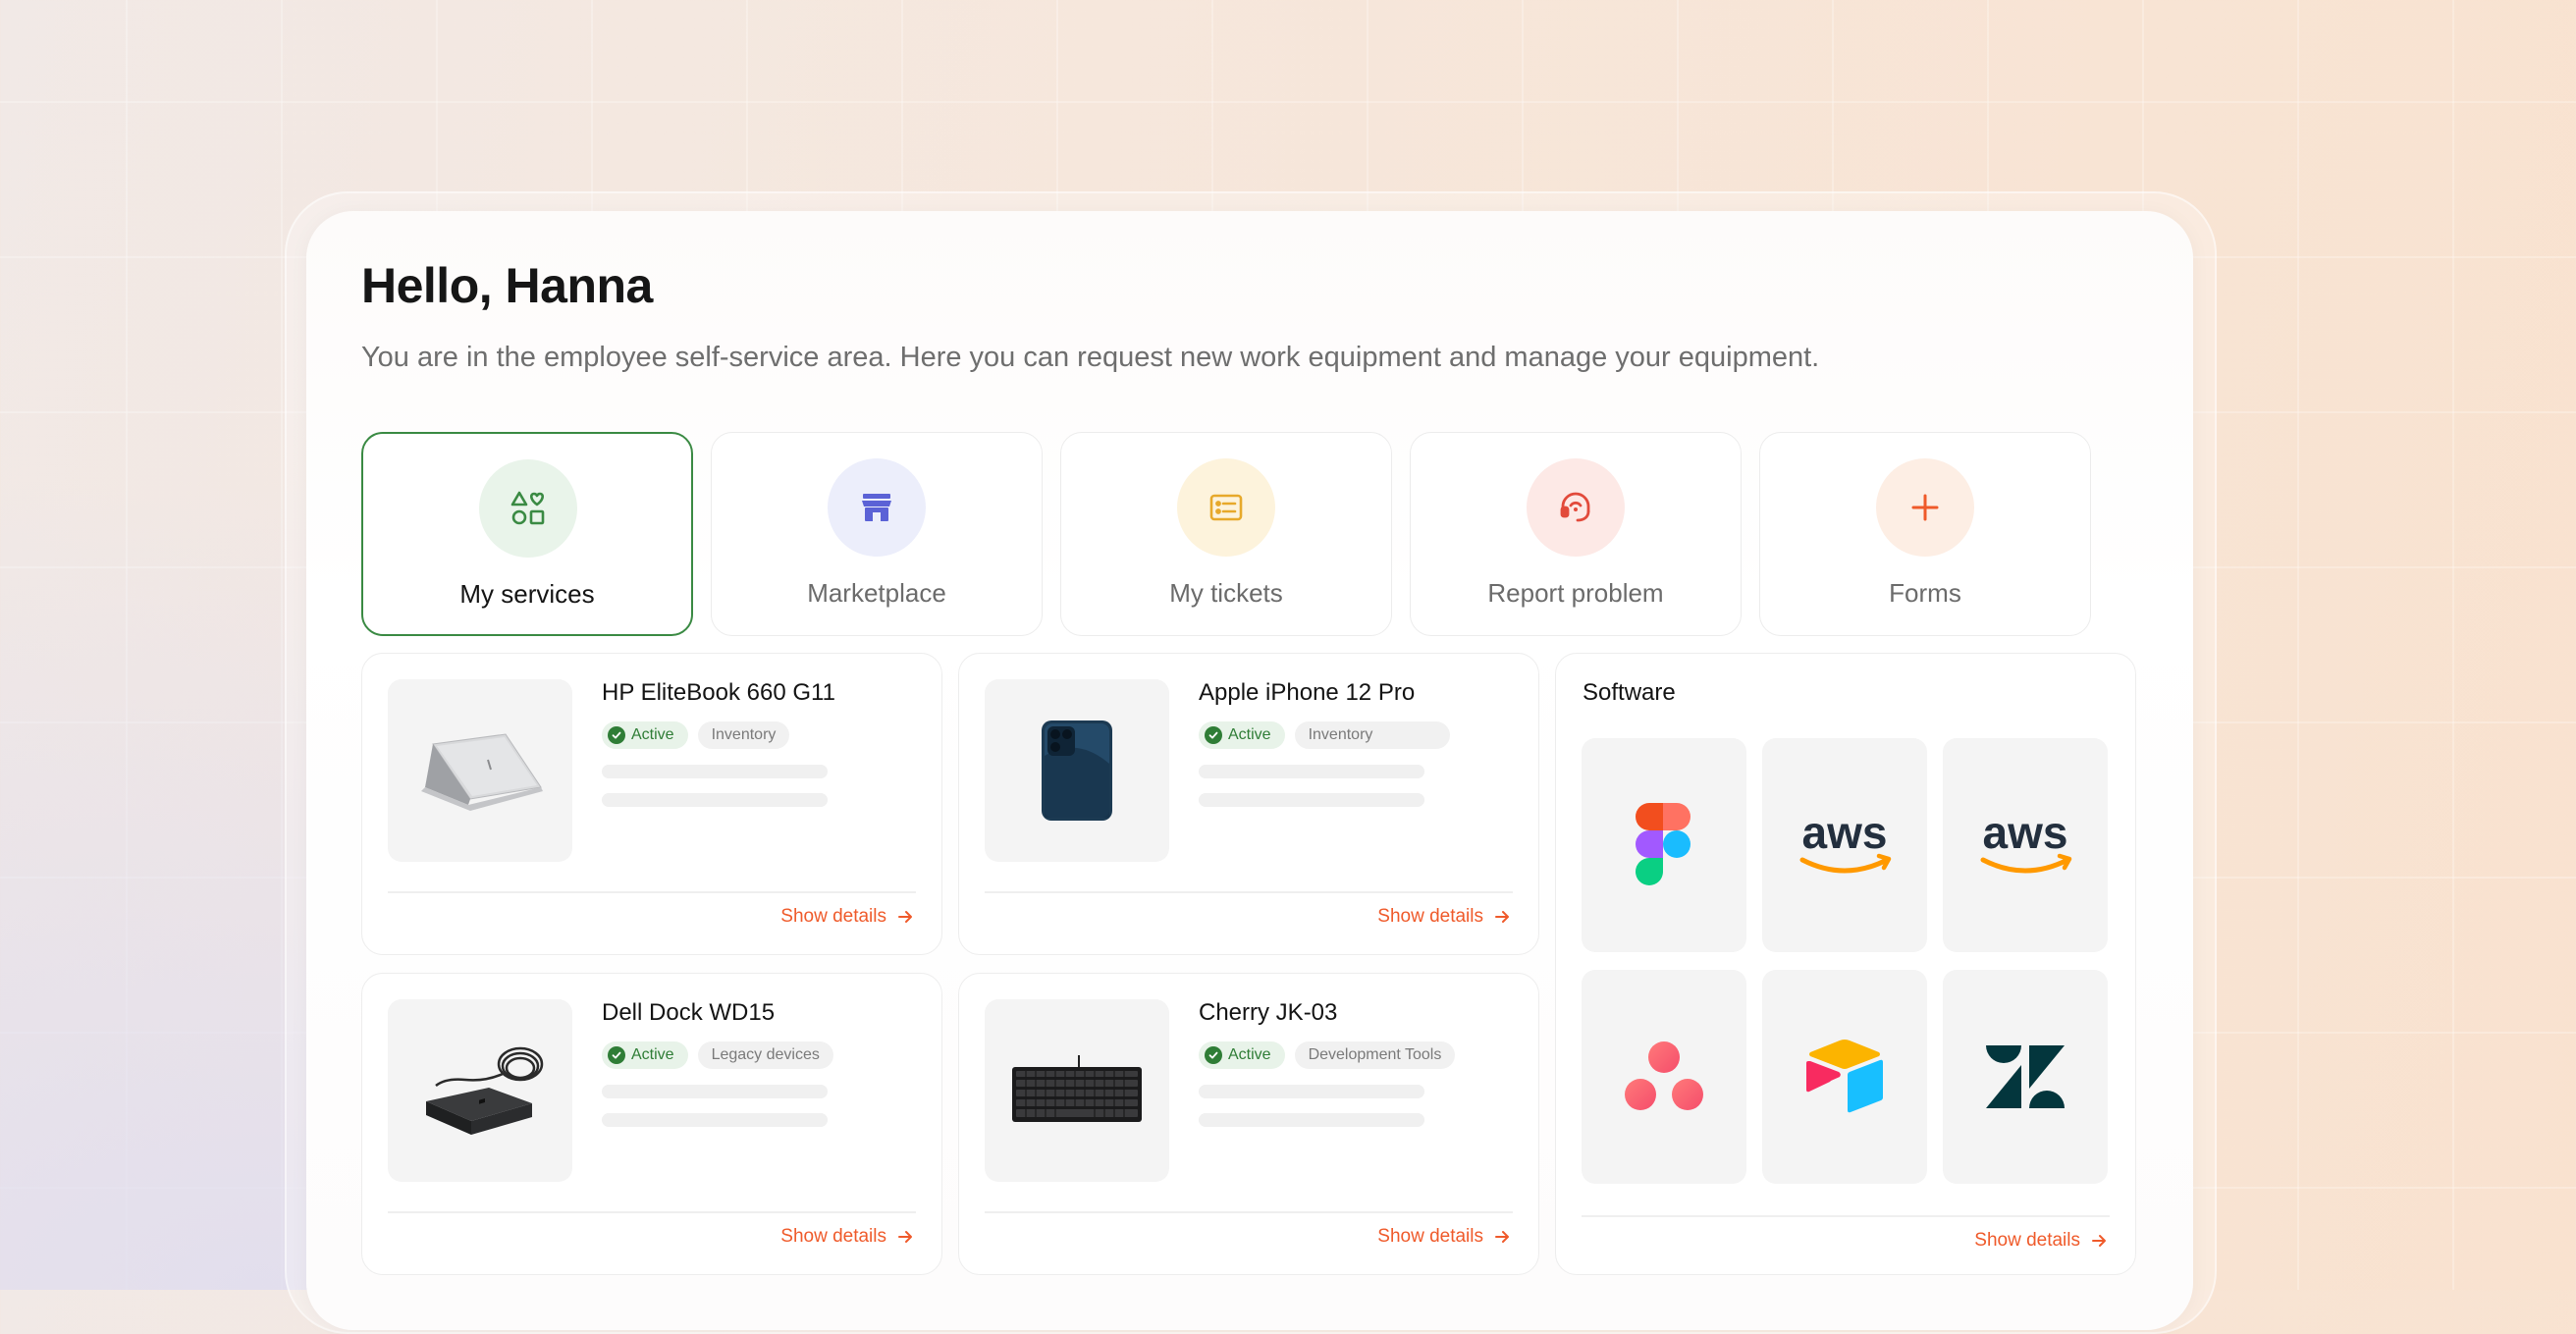 The height and width of the screenshot is (1334, 2576). Describe the element at coordinates (2025, 1077) in the screenshot. I see `zendesk-logo` at that location.